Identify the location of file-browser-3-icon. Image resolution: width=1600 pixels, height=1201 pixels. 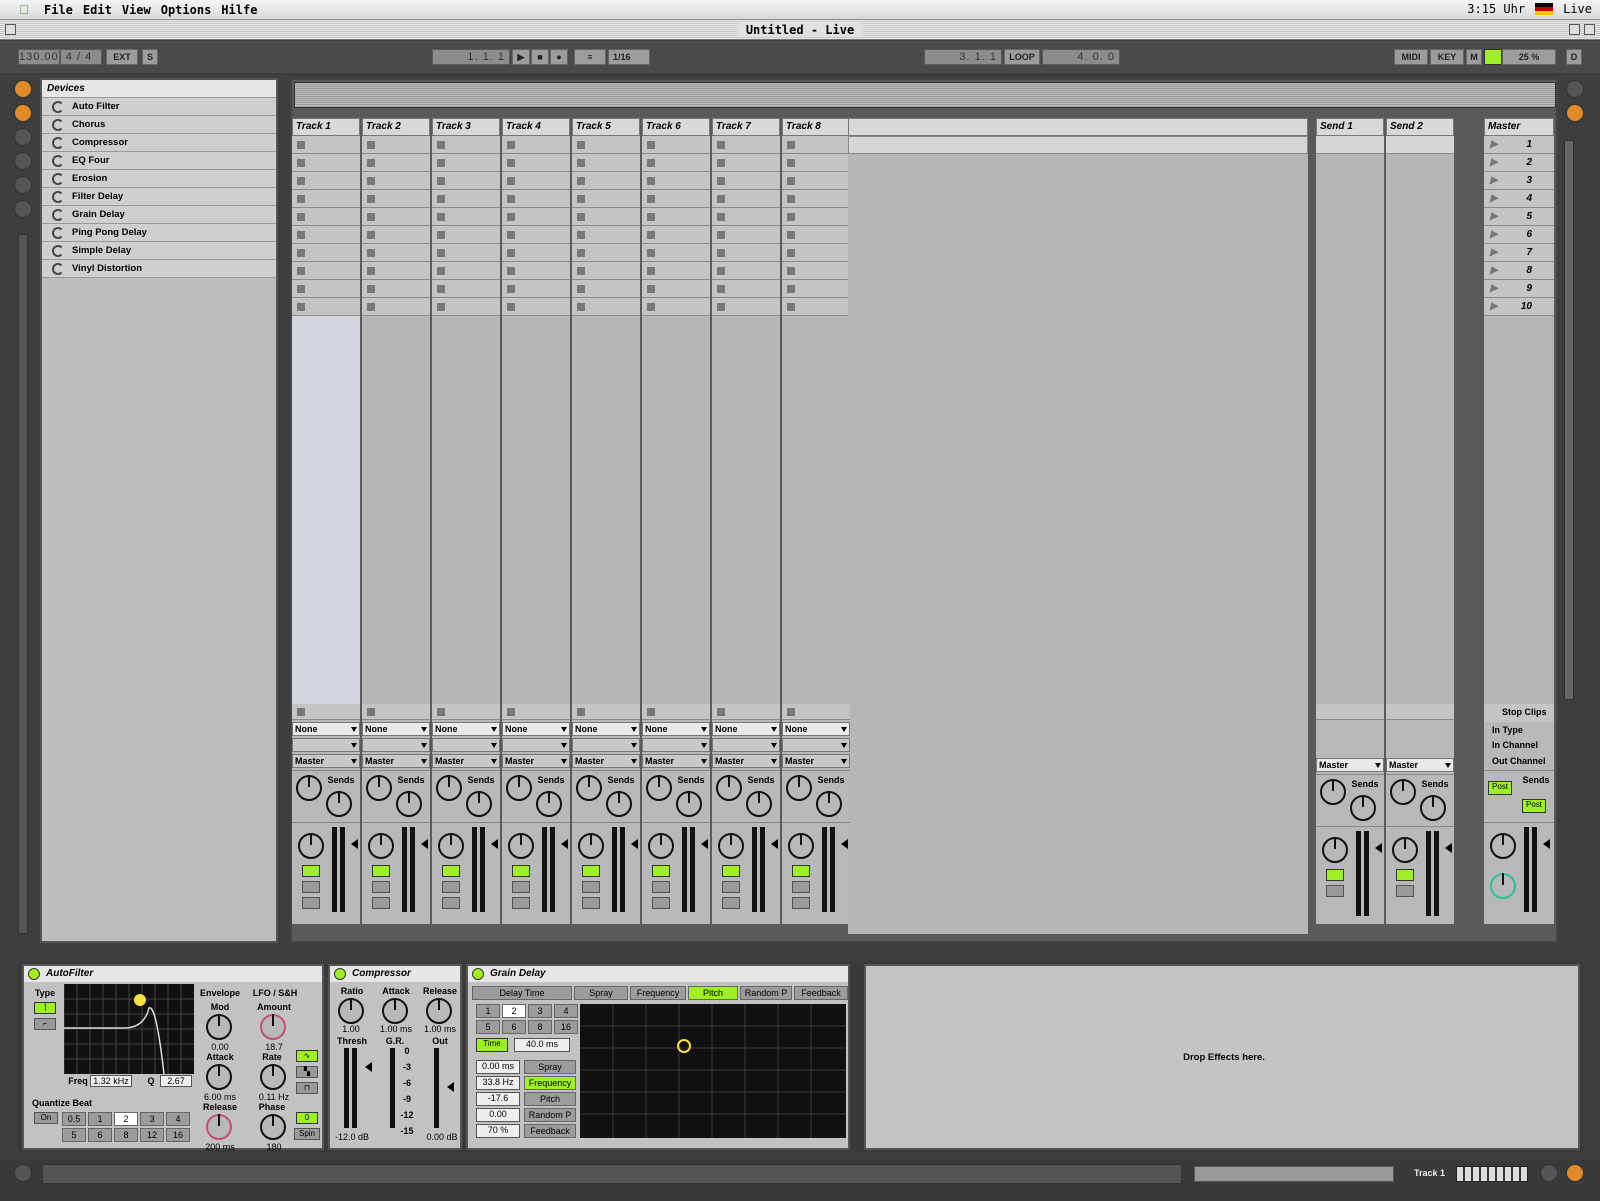
(23, 209).